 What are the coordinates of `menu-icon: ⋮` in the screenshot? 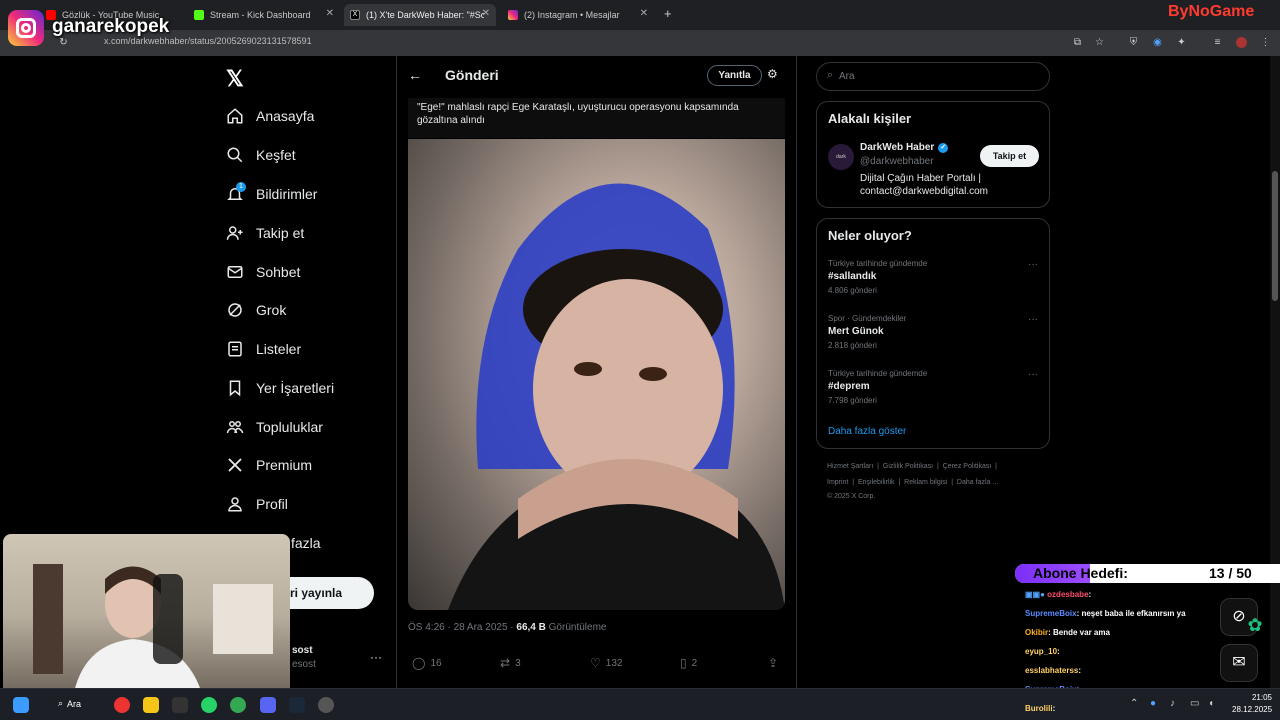 It's located at (1265, 42).